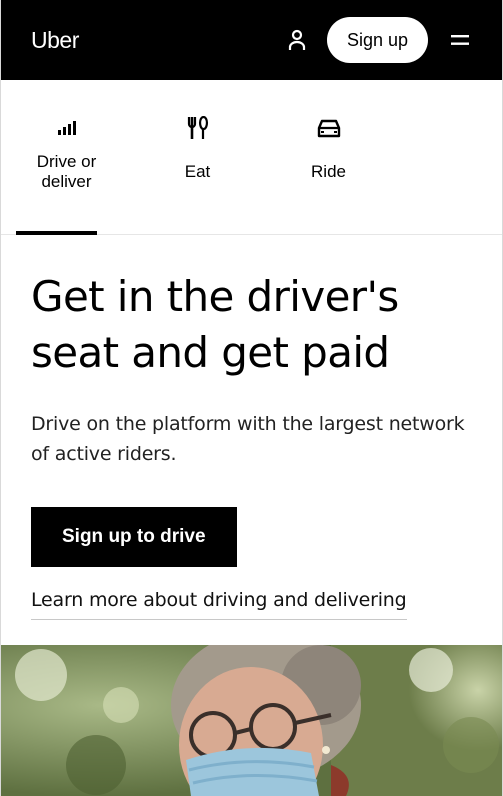  Describe the element at coordinates (219, 604) in the screenshot. I see `learn-more-link: Learn more about driving and delivering` at that location.